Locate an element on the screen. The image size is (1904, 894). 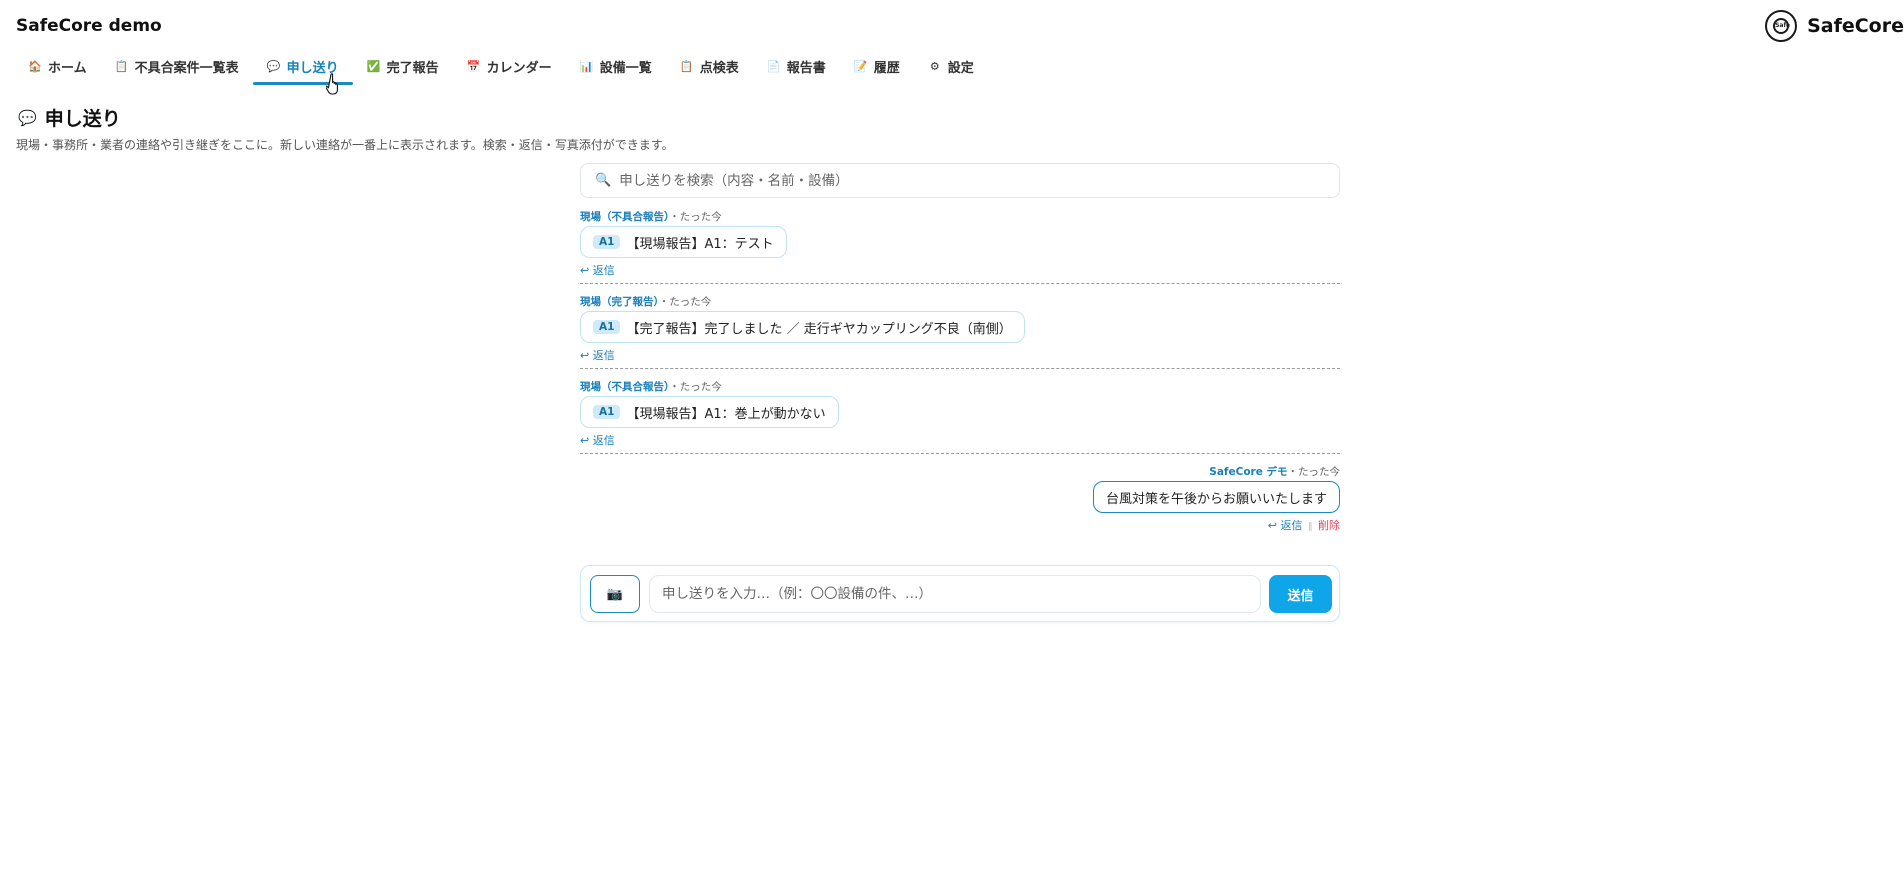
message-text: 【現場報告】A1：巻上が動かない is located at coordinates (726, 414).